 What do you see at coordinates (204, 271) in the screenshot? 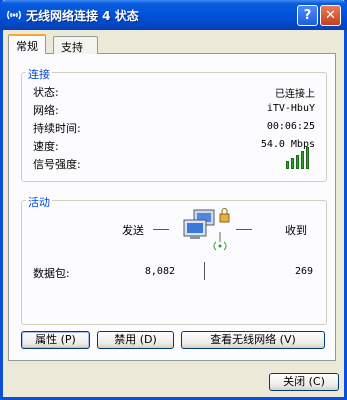
I see `packets-divider` at bounding box center [204, 271].